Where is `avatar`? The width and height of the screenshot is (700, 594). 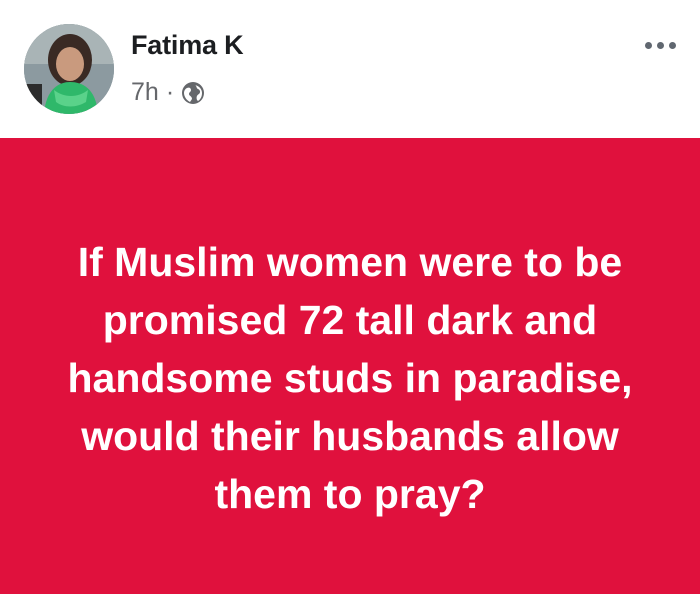 avatar is located at coordinates (69, 69).